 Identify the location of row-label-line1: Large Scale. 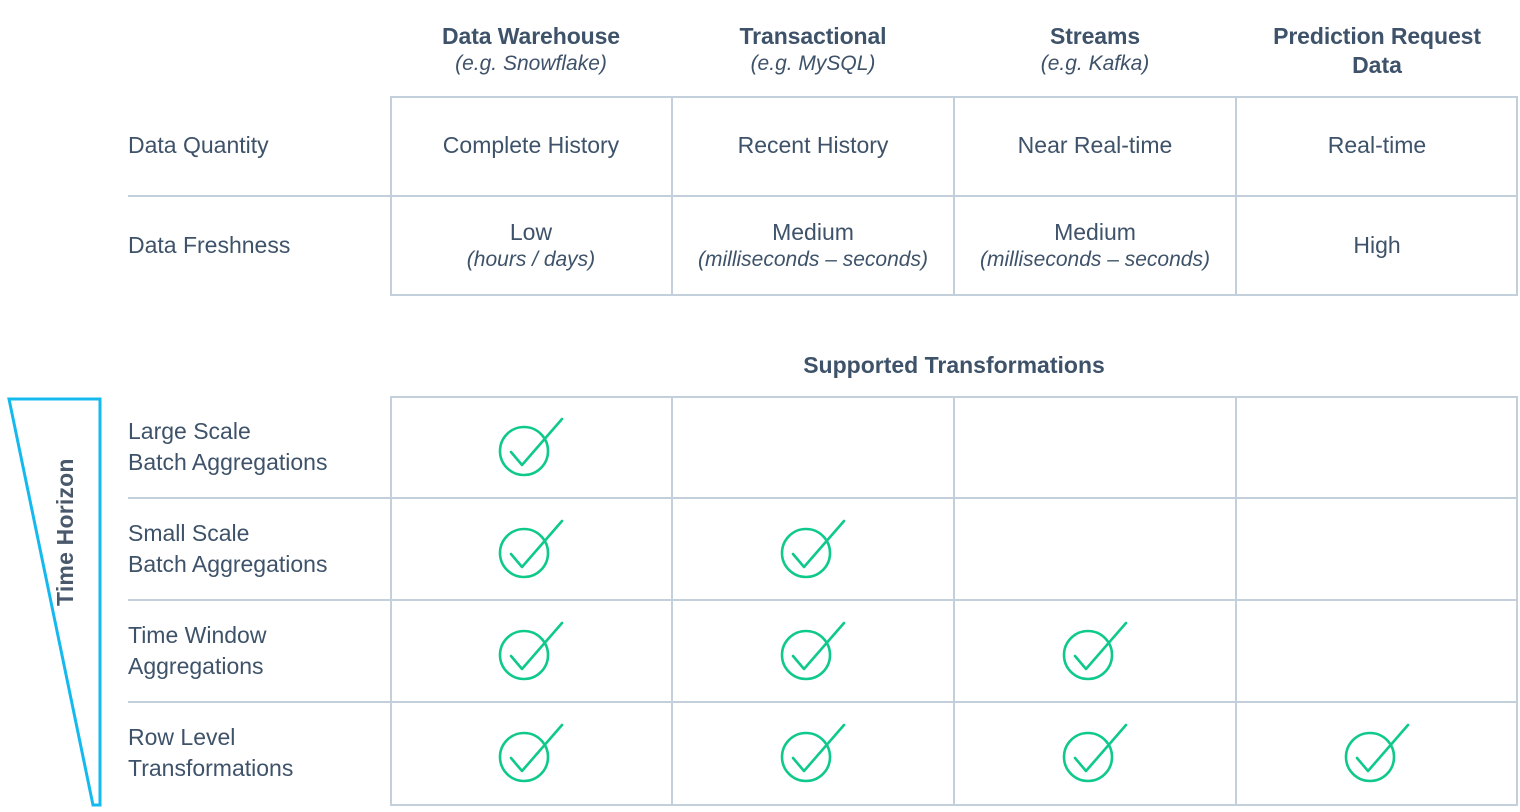
(189, 431).